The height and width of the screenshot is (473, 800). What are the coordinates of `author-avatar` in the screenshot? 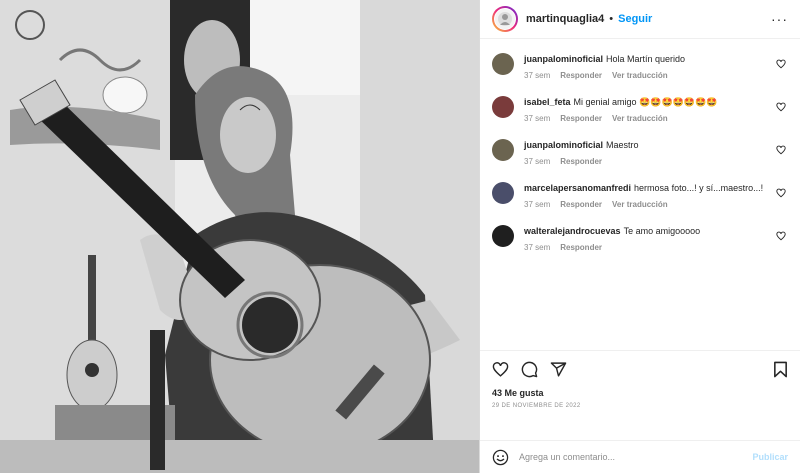 It's located at (505, 19).